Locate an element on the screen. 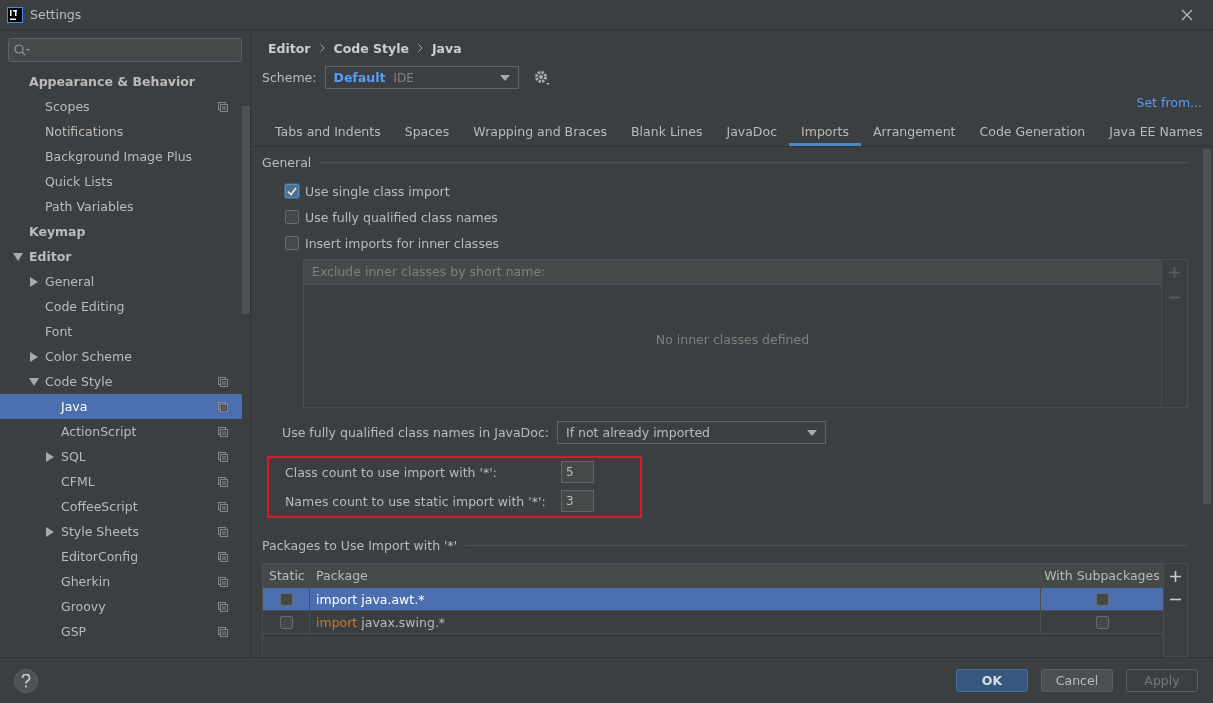  breadcrumb-item: Java is located at coordinates (446, 48).